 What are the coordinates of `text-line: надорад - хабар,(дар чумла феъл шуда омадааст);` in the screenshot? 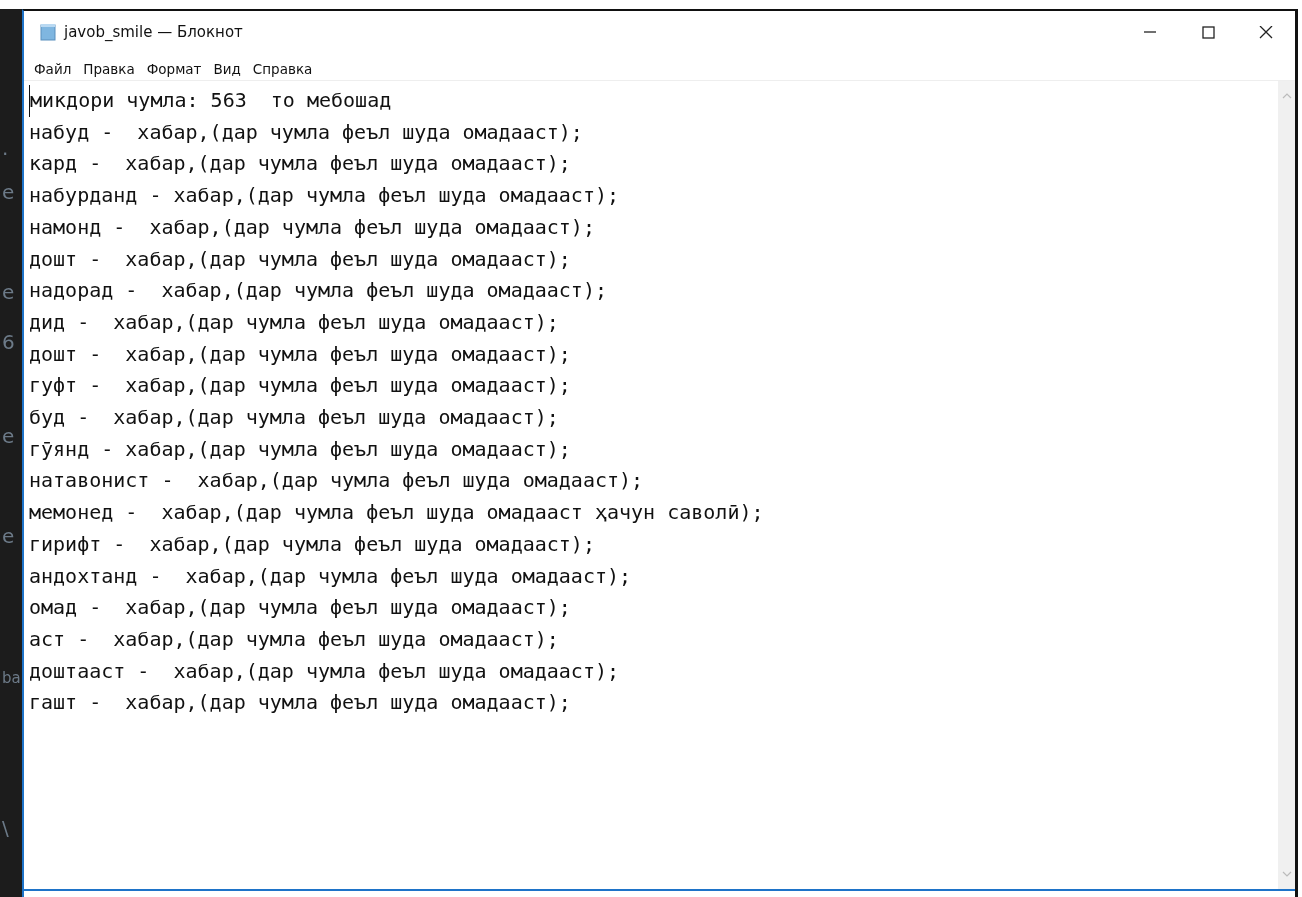 It's located at (318, 291).